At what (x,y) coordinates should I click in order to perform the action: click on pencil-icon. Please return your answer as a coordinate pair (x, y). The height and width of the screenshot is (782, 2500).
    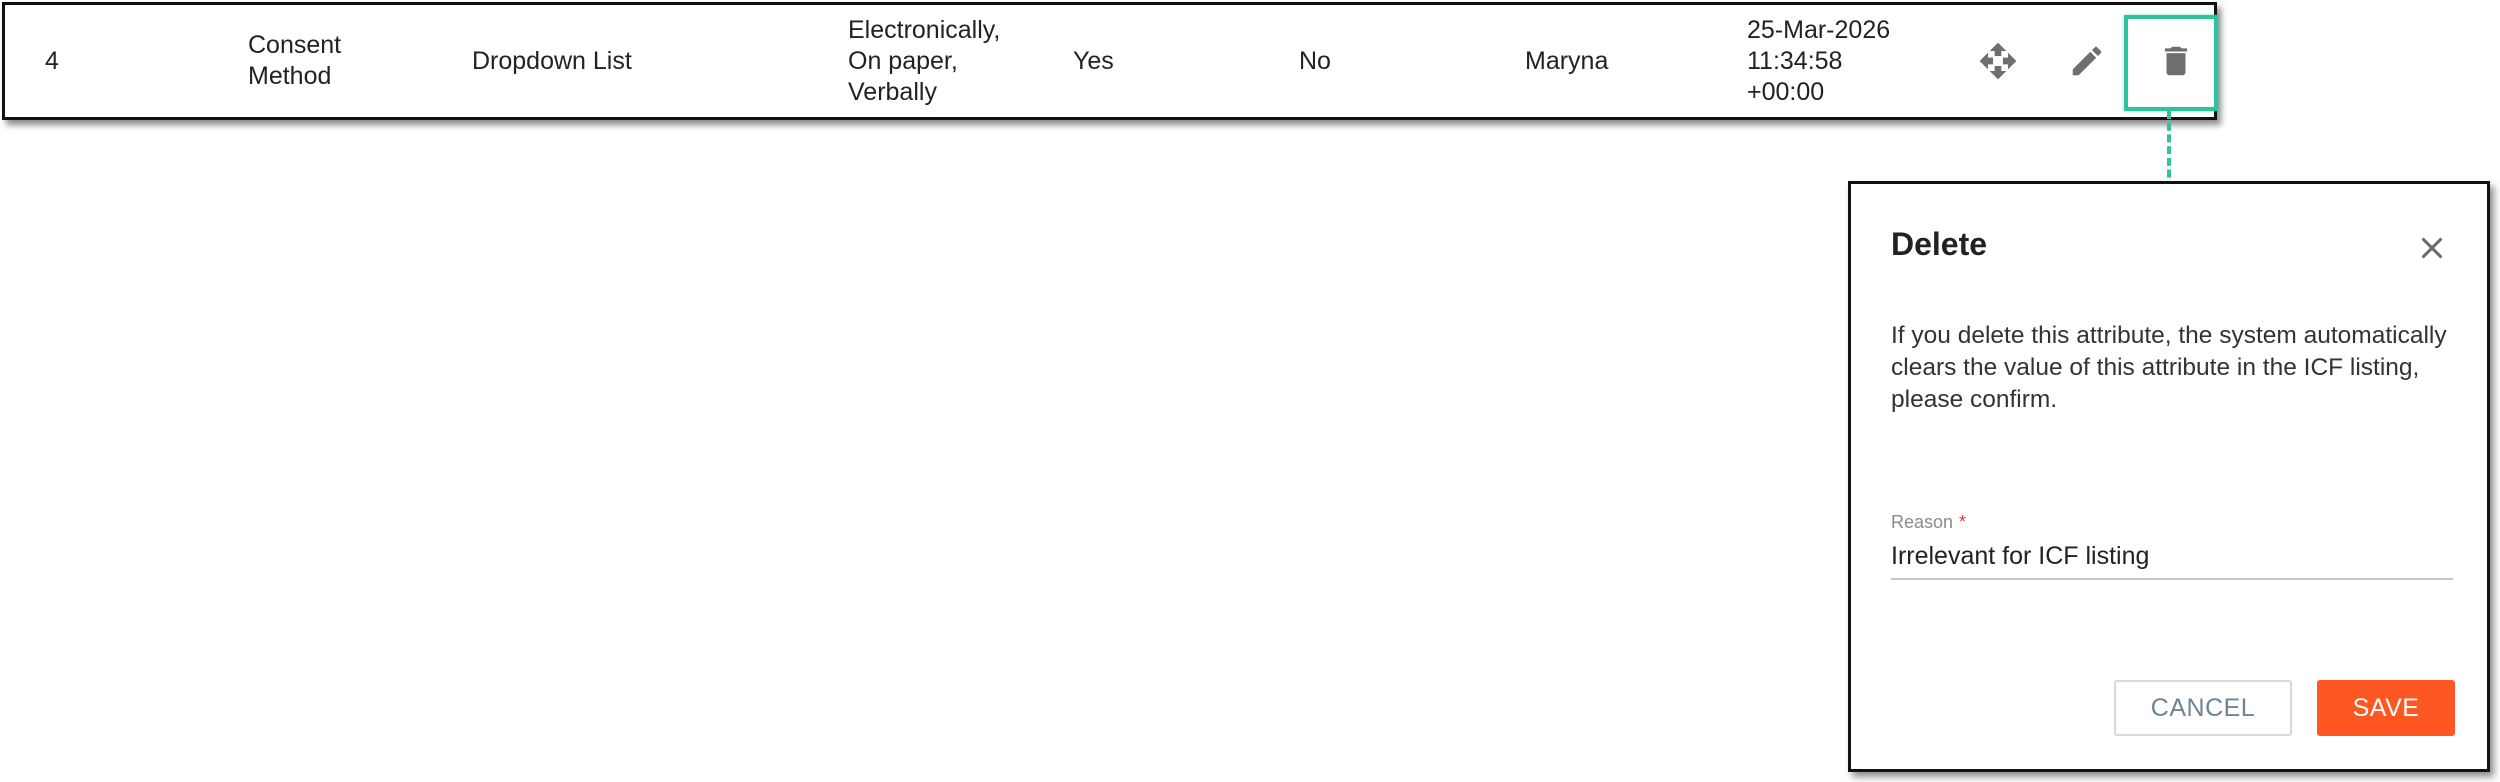
    Looking at the image, I should click on (2087, 61).